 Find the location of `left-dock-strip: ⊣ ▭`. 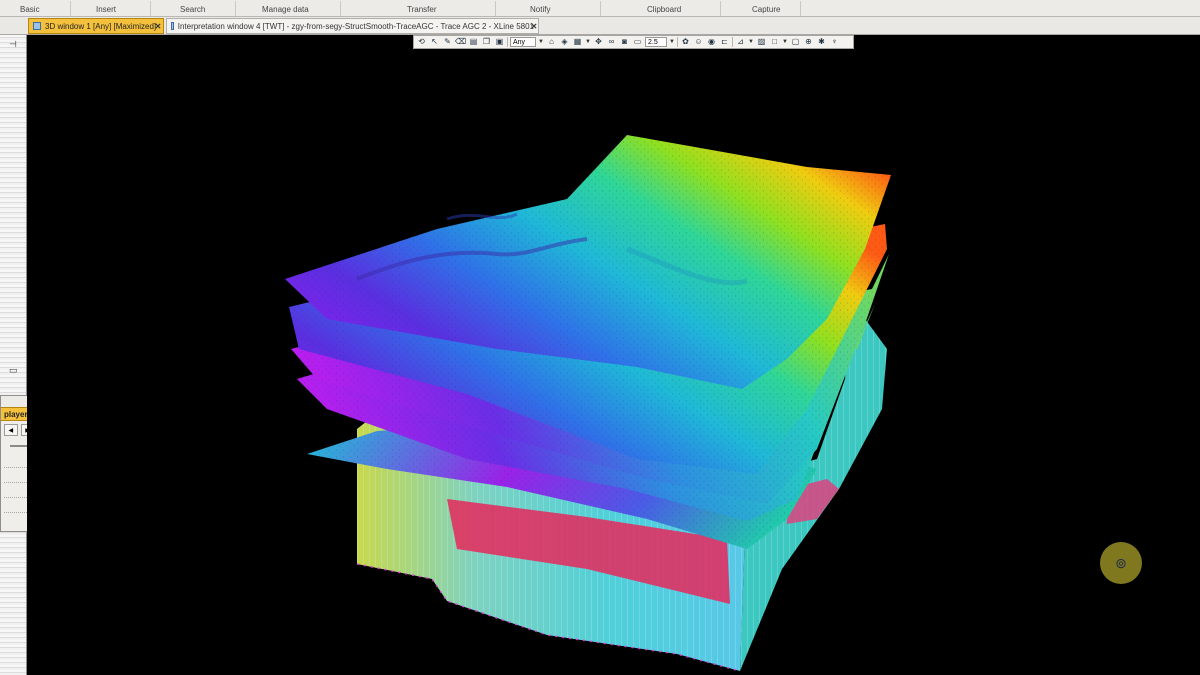

left-dock-strip: ⊣ ▭ is located at coordinates (13, 355).